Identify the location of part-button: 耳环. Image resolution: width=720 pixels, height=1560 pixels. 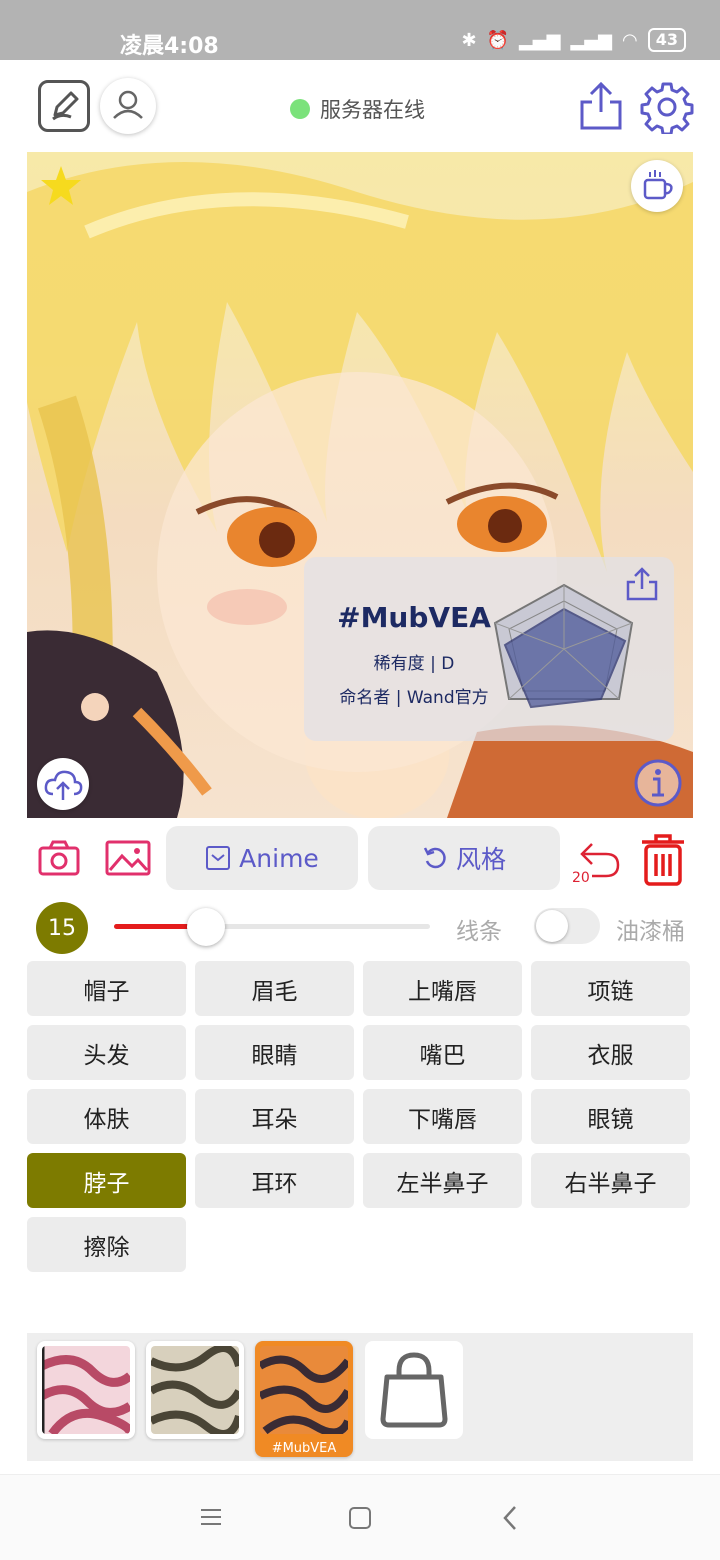
(274, 1180).